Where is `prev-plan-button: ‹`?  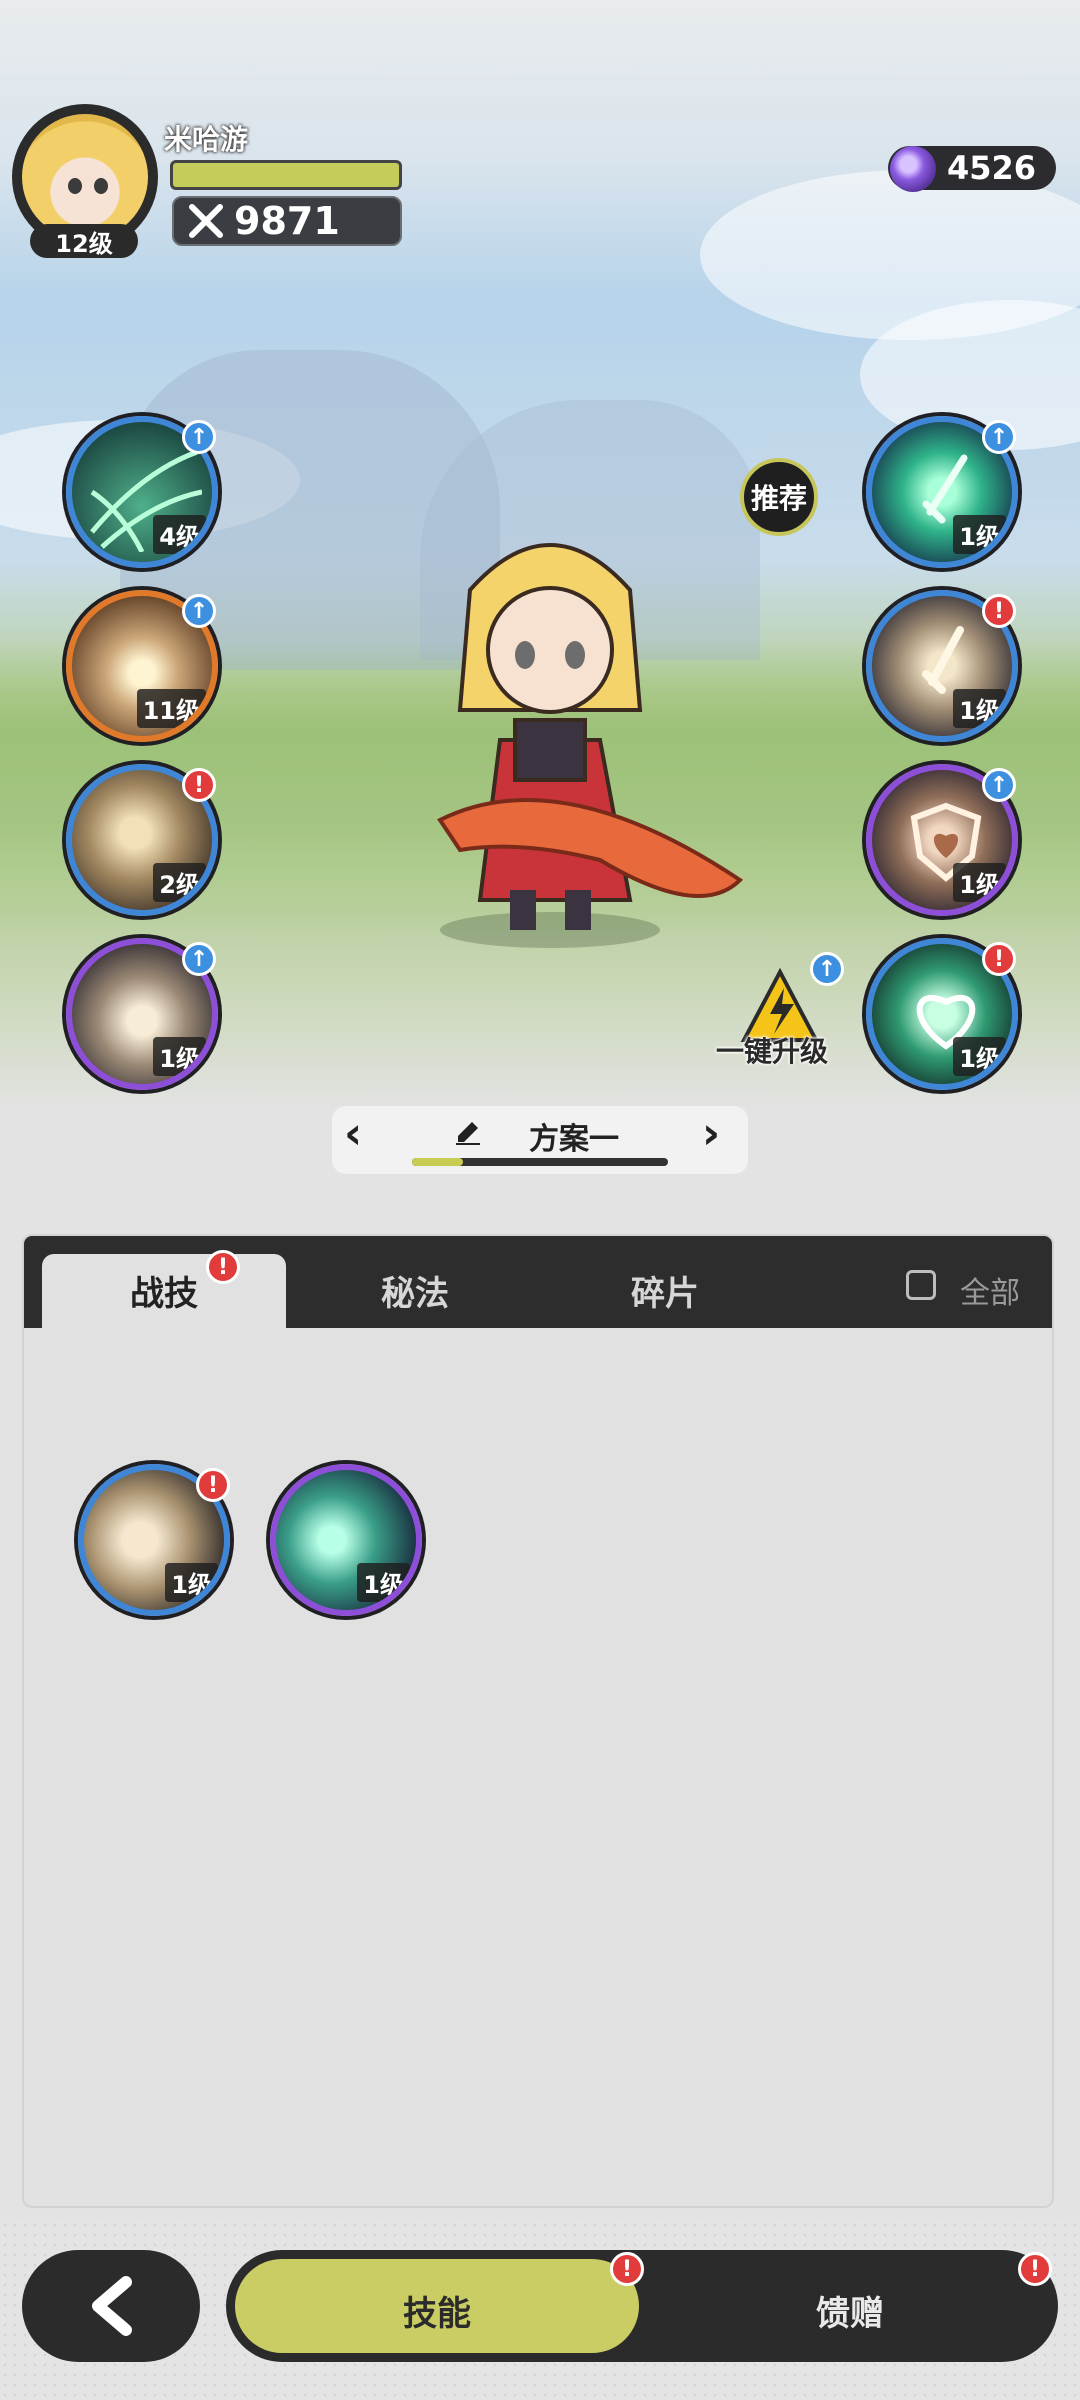
prev-plan-button: ‹ is located at coordinates (353, 1133).